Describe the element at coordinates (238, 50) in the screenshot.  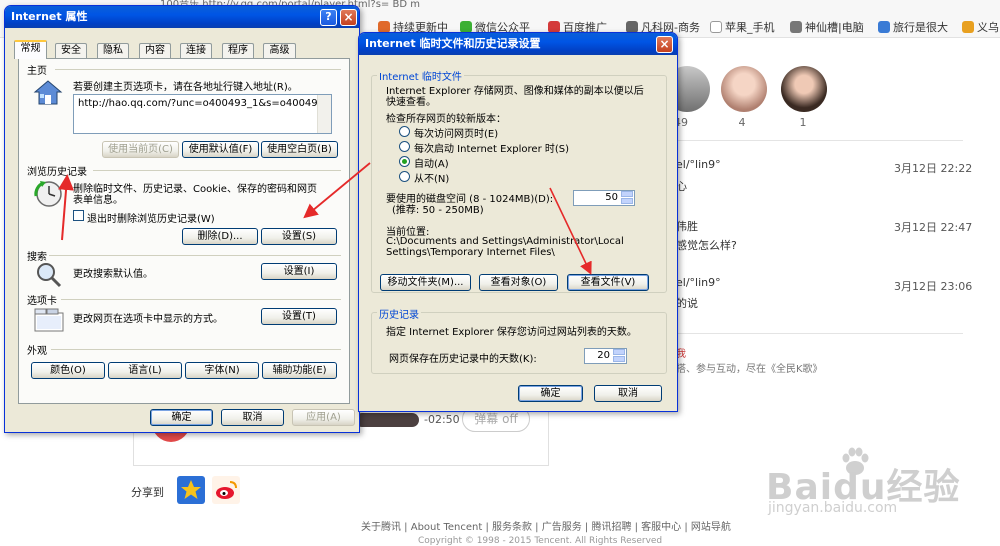
I see `tab-programs: 程序` at that location.